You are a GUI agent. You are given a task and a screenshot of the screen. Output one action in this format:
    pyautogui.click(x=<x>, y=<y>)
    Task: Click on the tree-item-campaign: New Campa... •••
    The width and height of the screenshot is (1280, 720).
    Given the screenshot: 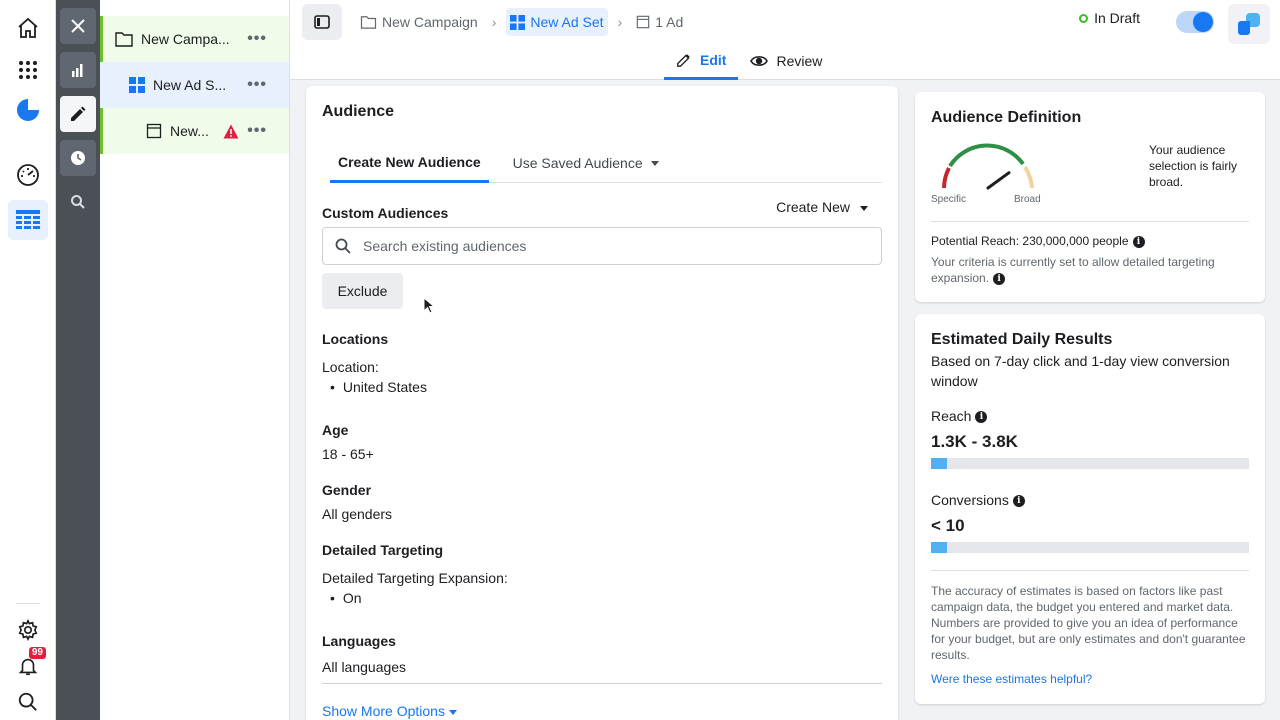 What is the action you would take?
    pyautogui.click(x=194, y=39)
    